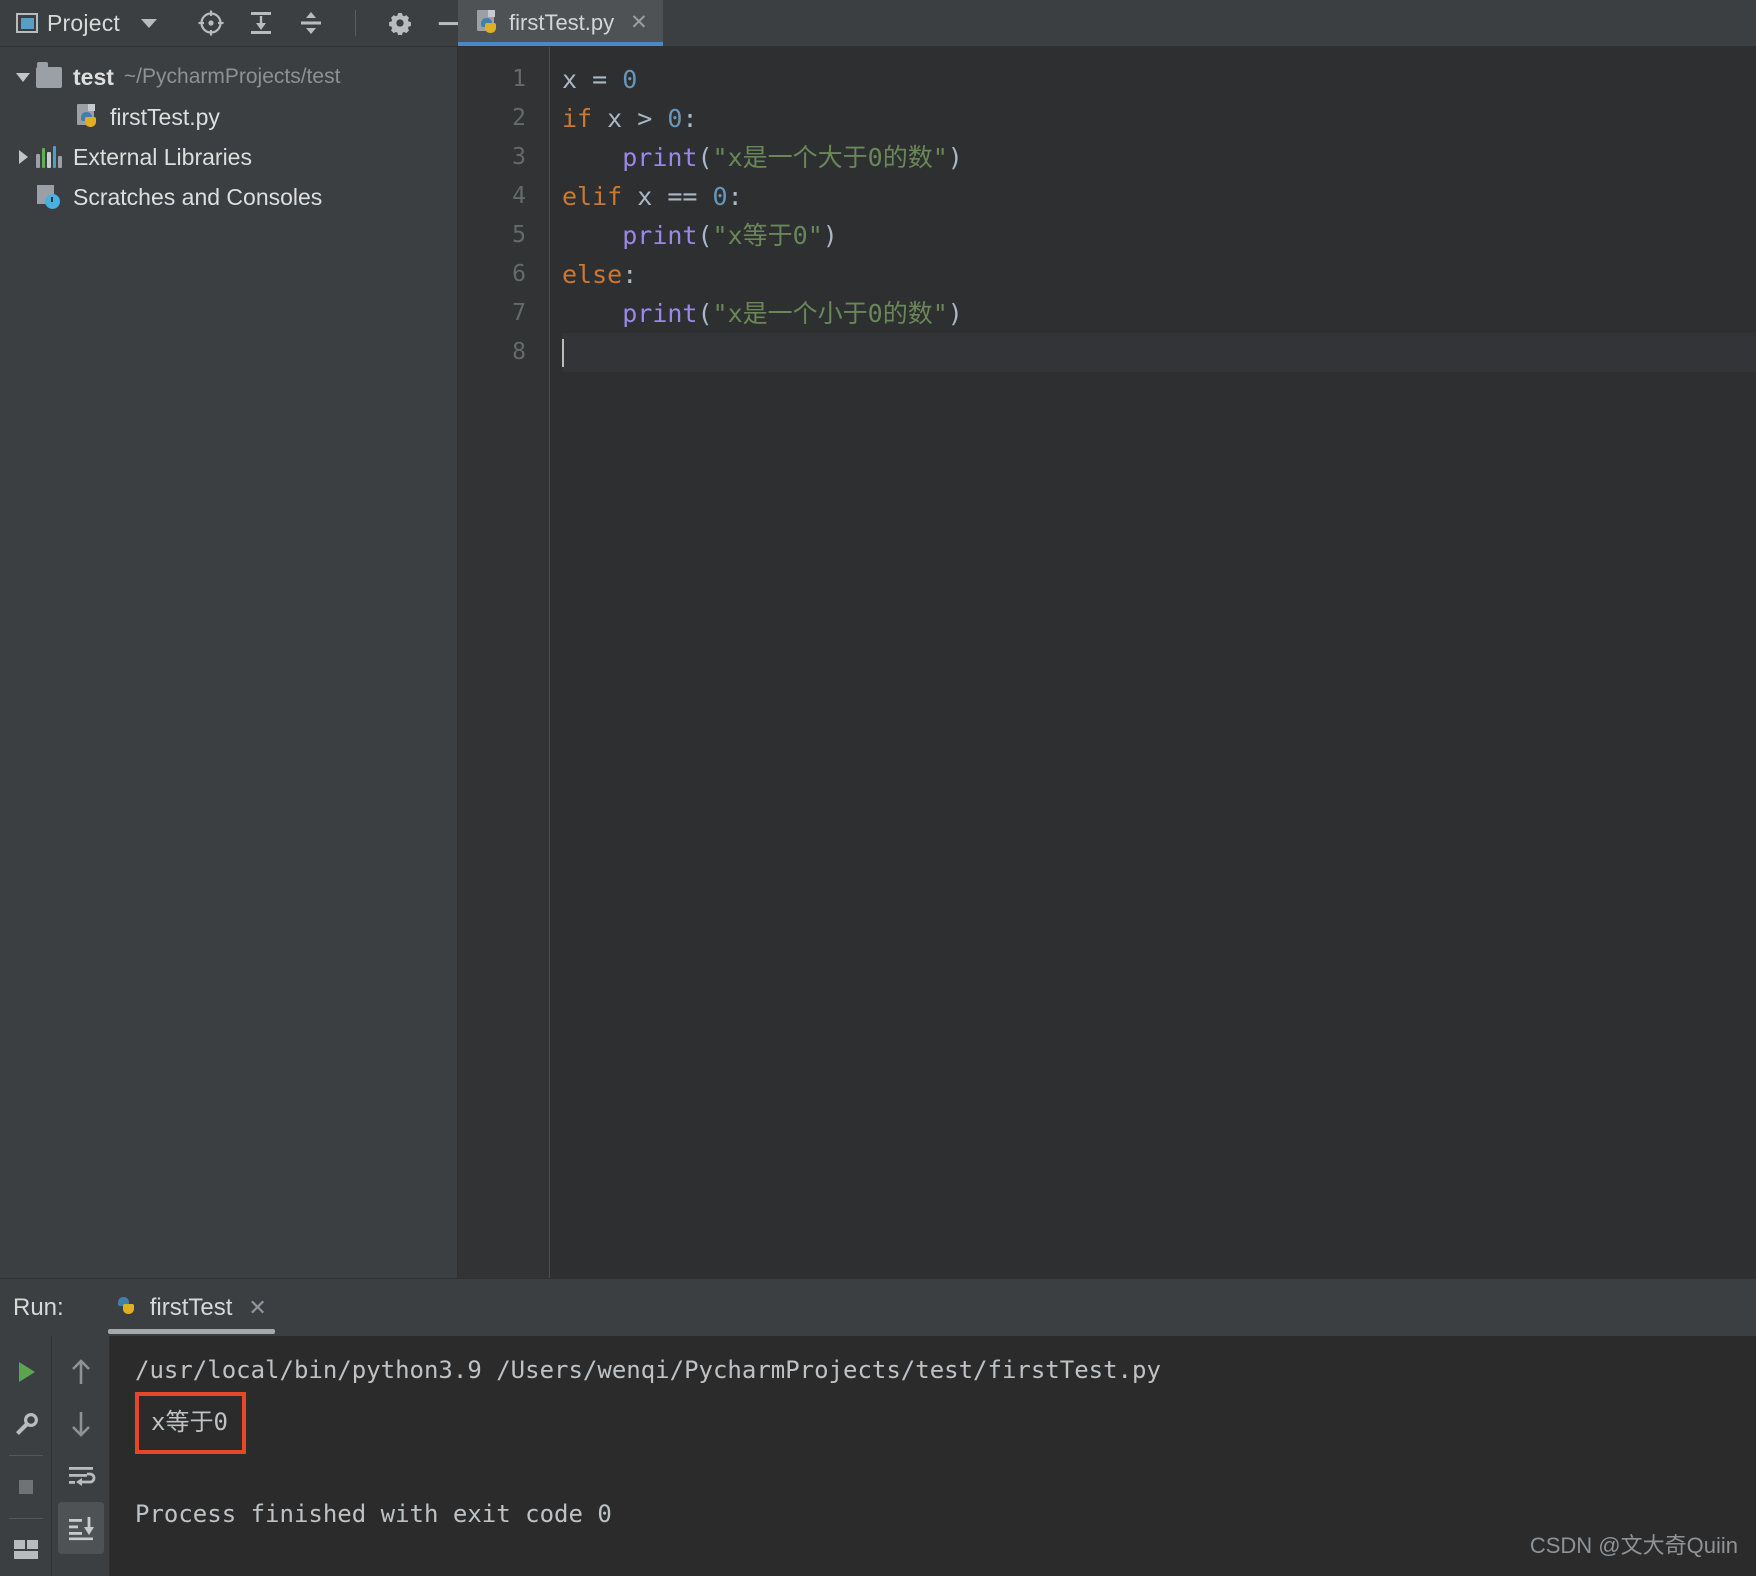  Describe the element at coordinates (1159, 118) in the screenshot. I see `code-line: if x > 0:` at that location.